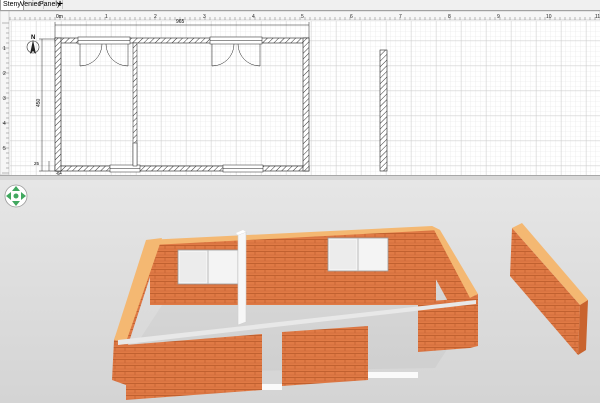  I want to click on ruler-h-label: 1, so click(106, 17).